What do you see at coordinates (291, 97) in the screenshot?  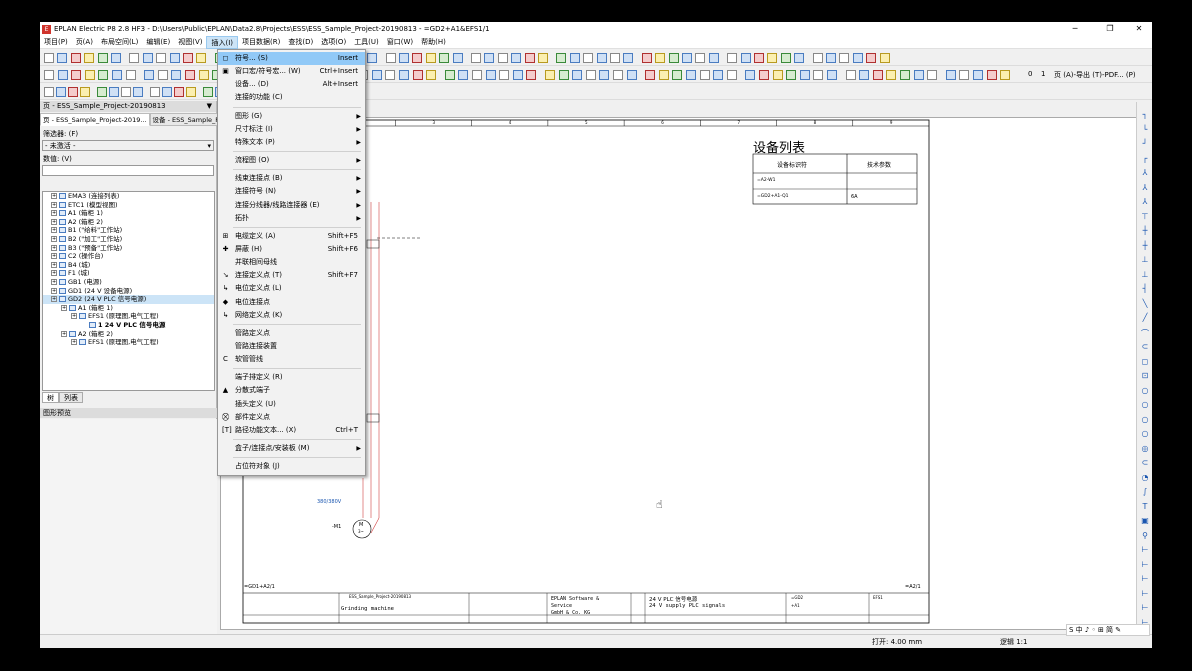 I see `insert-menu-item: 连接的功能 (C)` at bounding box center [291, 97].